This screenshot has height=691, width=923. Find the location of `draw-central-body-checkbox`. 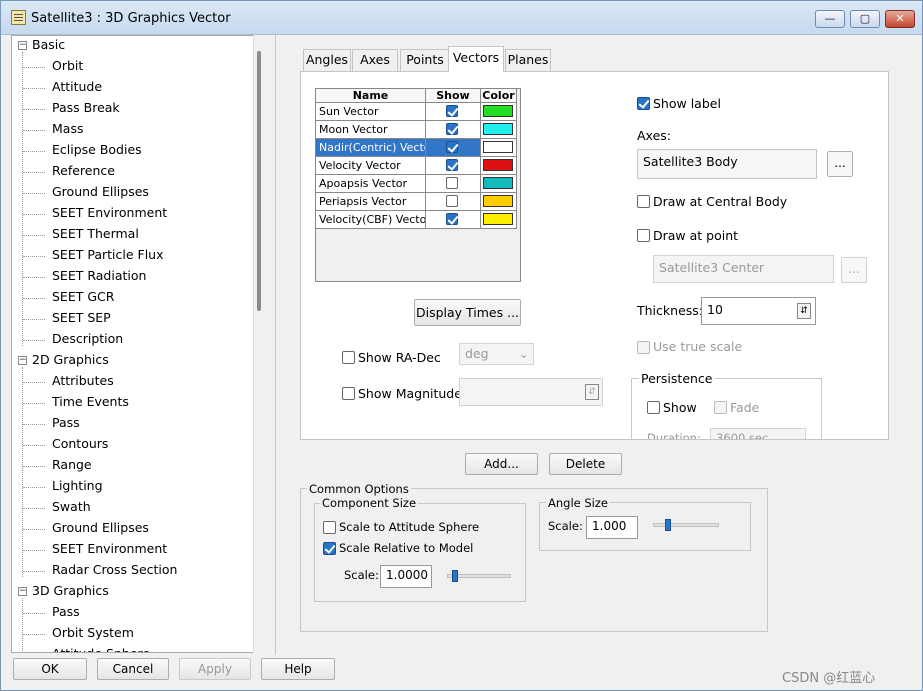

draw-central-body-checkbox is located at coordinates (643, 201).